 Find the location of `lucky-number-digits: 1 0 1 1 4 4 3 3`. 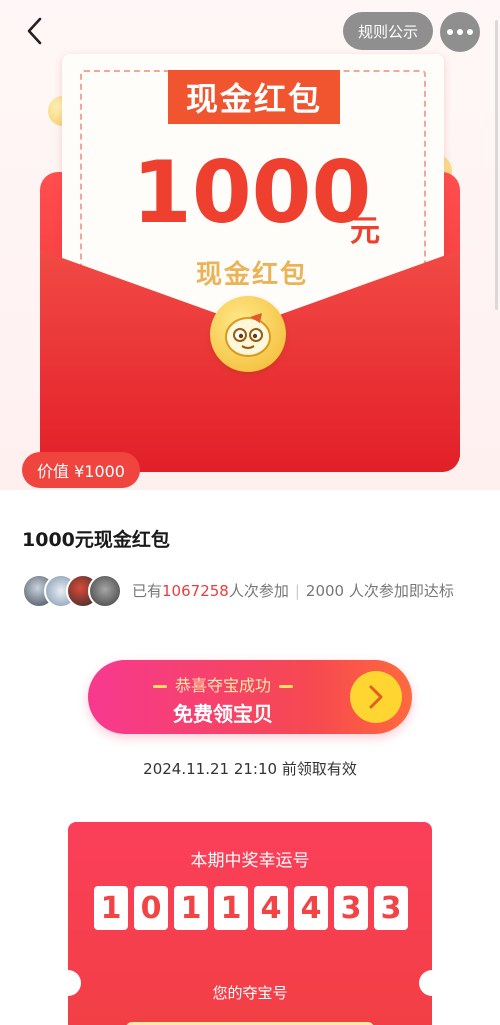

lucky-number-digits: 1 0 1 1 4 4 3 3 is located at coordinates (251, 908).